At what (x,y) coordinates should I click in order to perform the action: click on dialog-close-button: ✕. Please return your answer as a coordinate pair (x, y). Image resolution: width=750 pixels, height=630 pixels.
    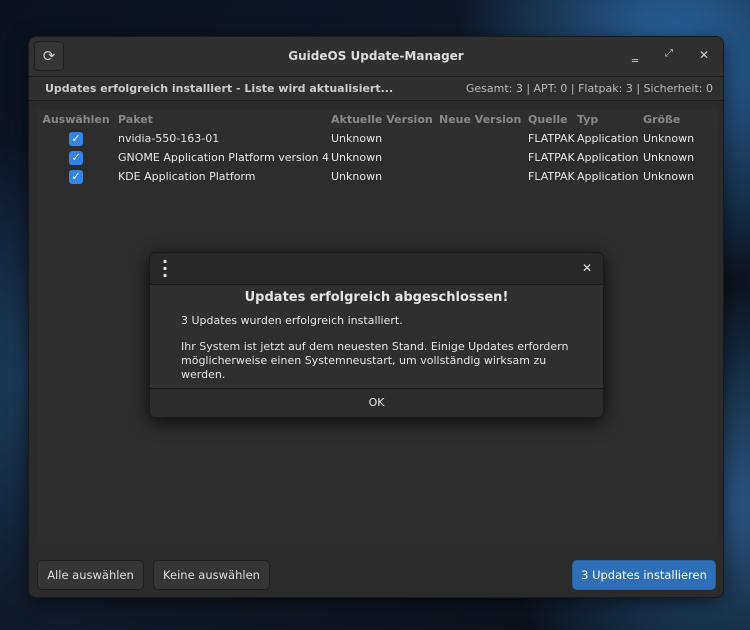
    Looking at the image, I should click on (587, 268).